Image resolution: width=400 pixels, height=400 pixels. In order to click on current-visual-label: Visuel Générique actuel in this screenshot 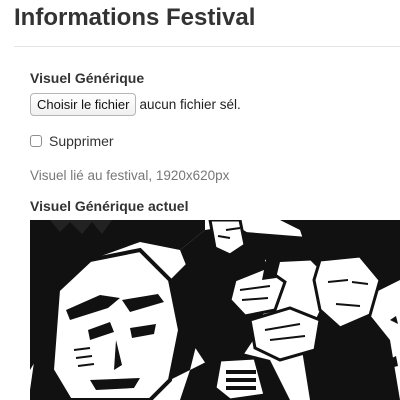, I will do `click(109, 206)`.